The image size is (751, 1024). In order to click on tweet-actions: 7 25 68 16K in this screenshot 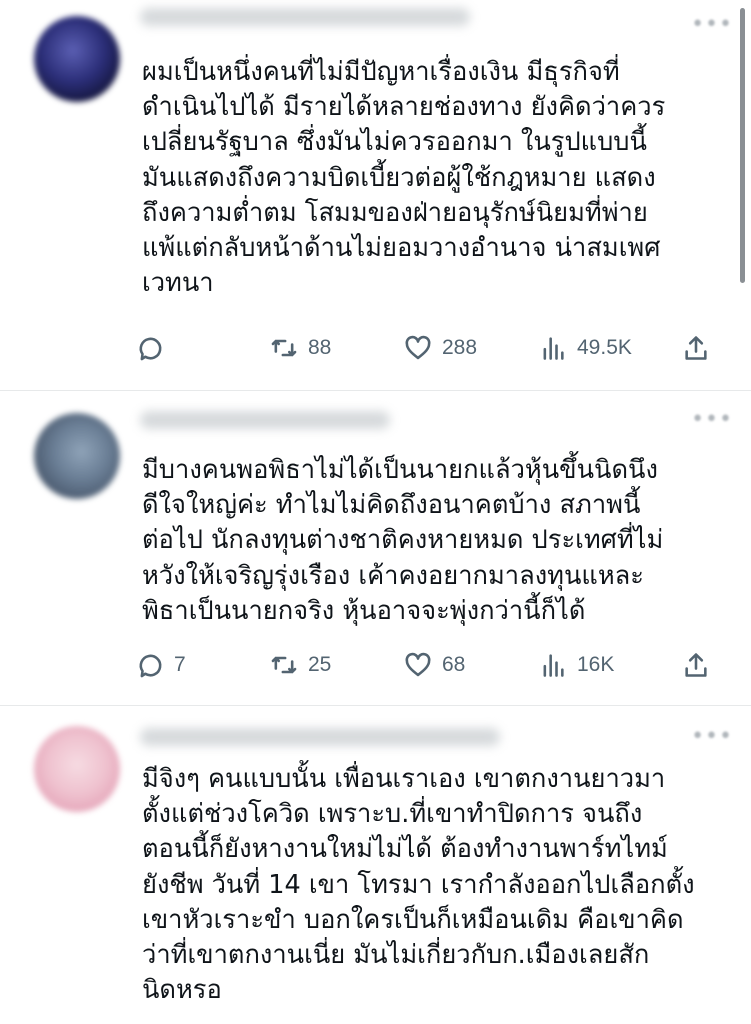, I will do `click(431, 665)`.